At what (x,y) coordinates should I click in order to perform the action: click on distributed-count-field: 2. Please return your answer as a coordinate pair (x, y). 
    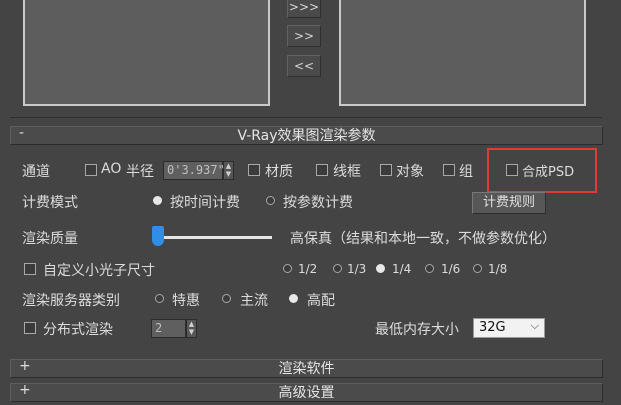
    Looking at the image, I should click on (168, 328).